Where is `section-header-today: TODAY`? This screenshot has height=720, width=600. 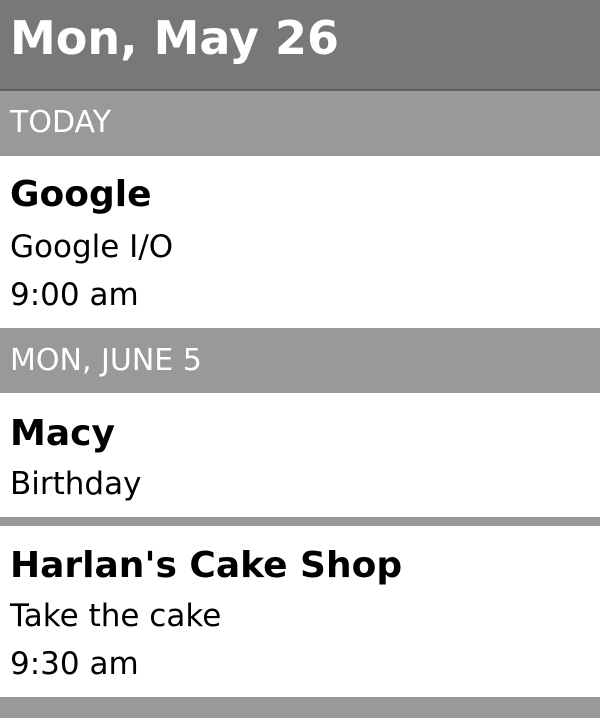 section-header-today: TODAY is located at coordinates (300, 123).